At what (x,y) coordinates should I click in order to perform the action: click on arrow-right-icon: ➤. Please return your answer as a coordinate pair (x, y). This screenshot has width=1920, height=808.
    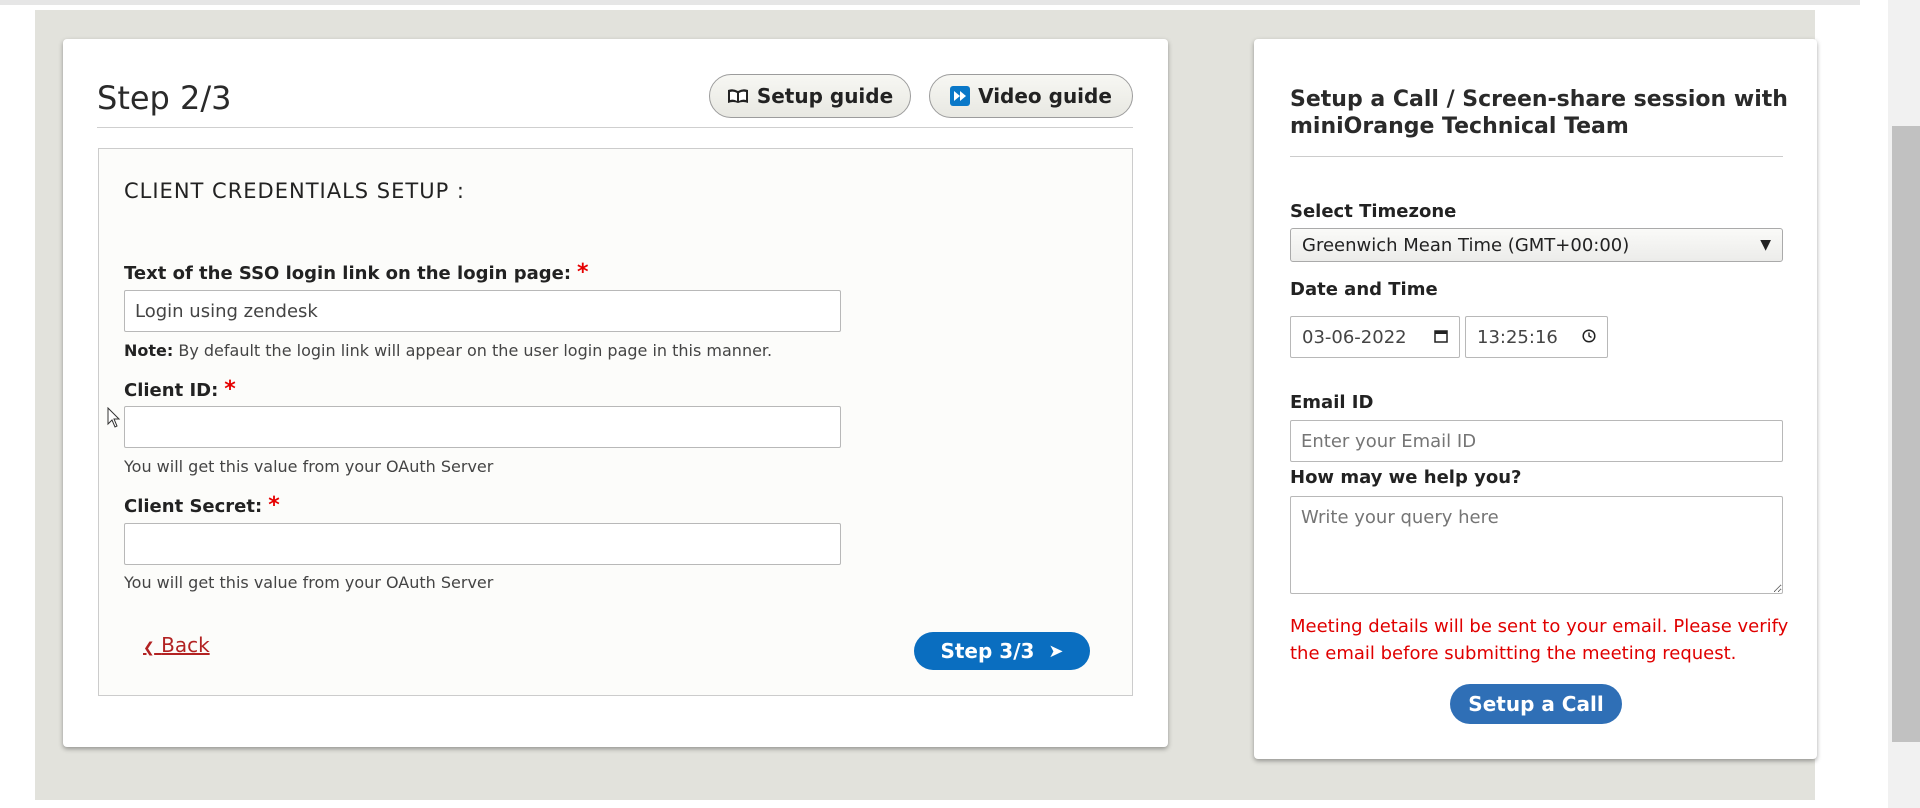
    Looking at the image, I should click on (1056, 651).